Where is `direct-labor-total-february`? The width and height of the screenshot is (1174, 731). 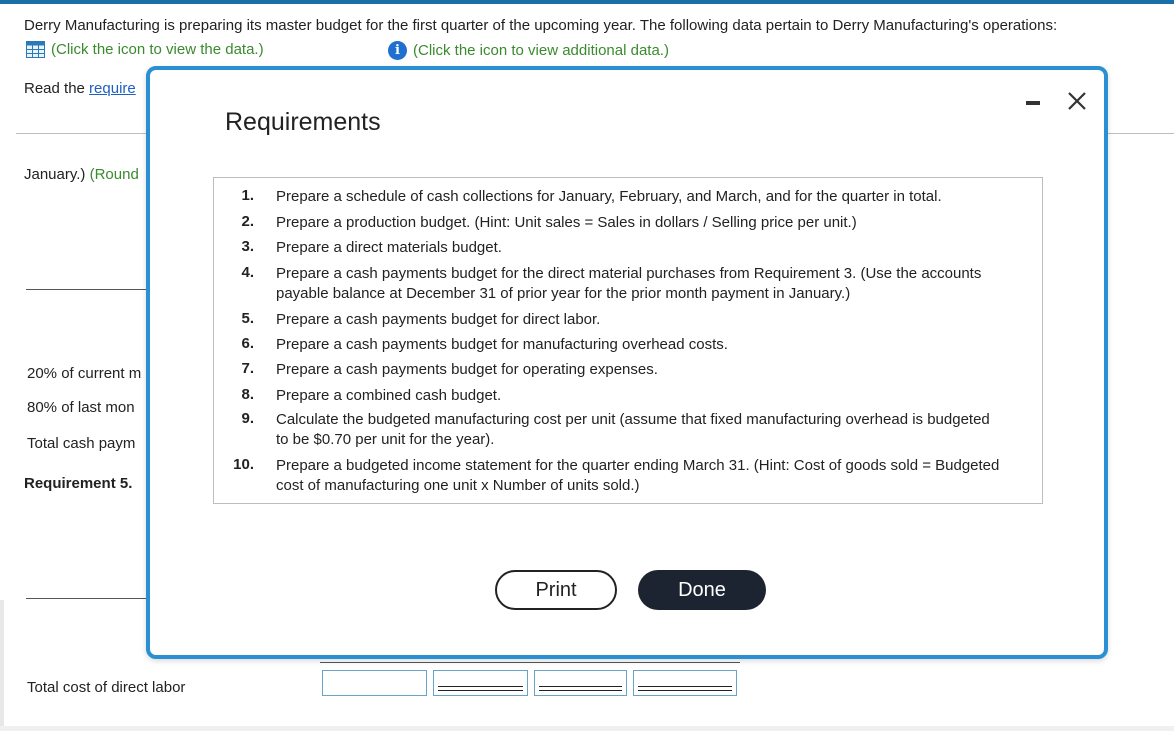
direct-labor-total-february is located at coordinates (580, 683).